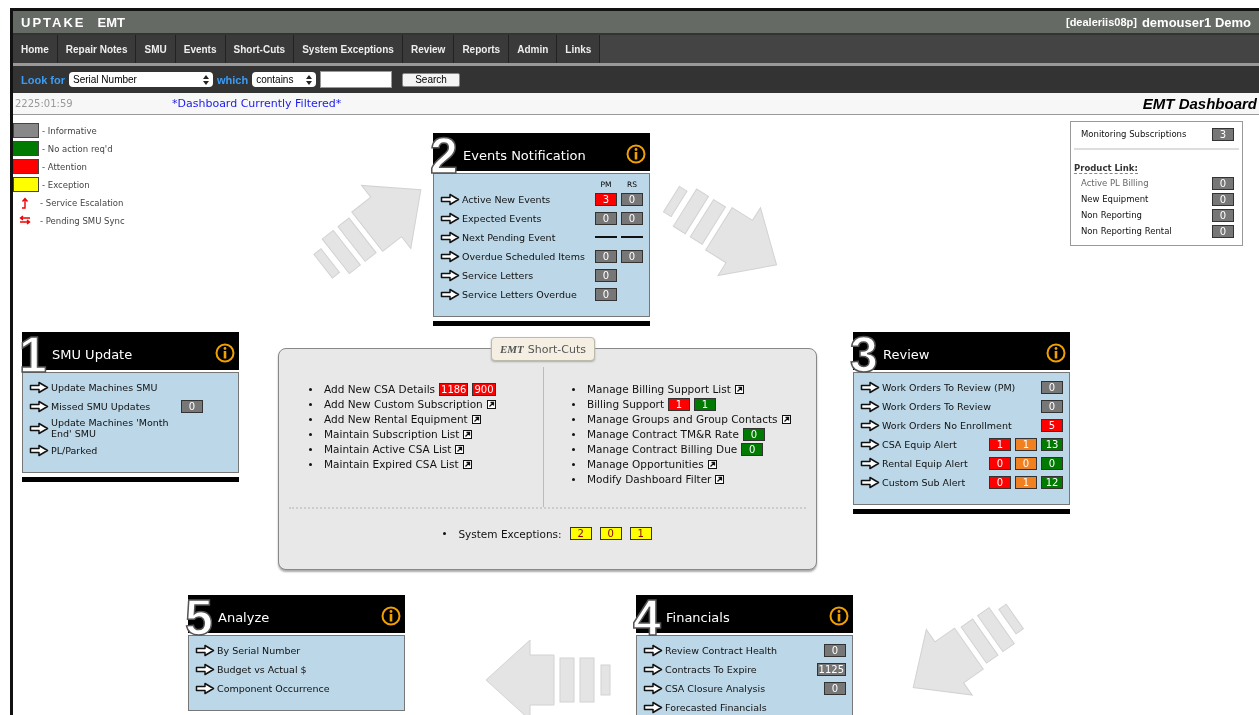 This screenshot has width=1259, height=715. I want to click on nav-tab: Admin, so click(533, 49).